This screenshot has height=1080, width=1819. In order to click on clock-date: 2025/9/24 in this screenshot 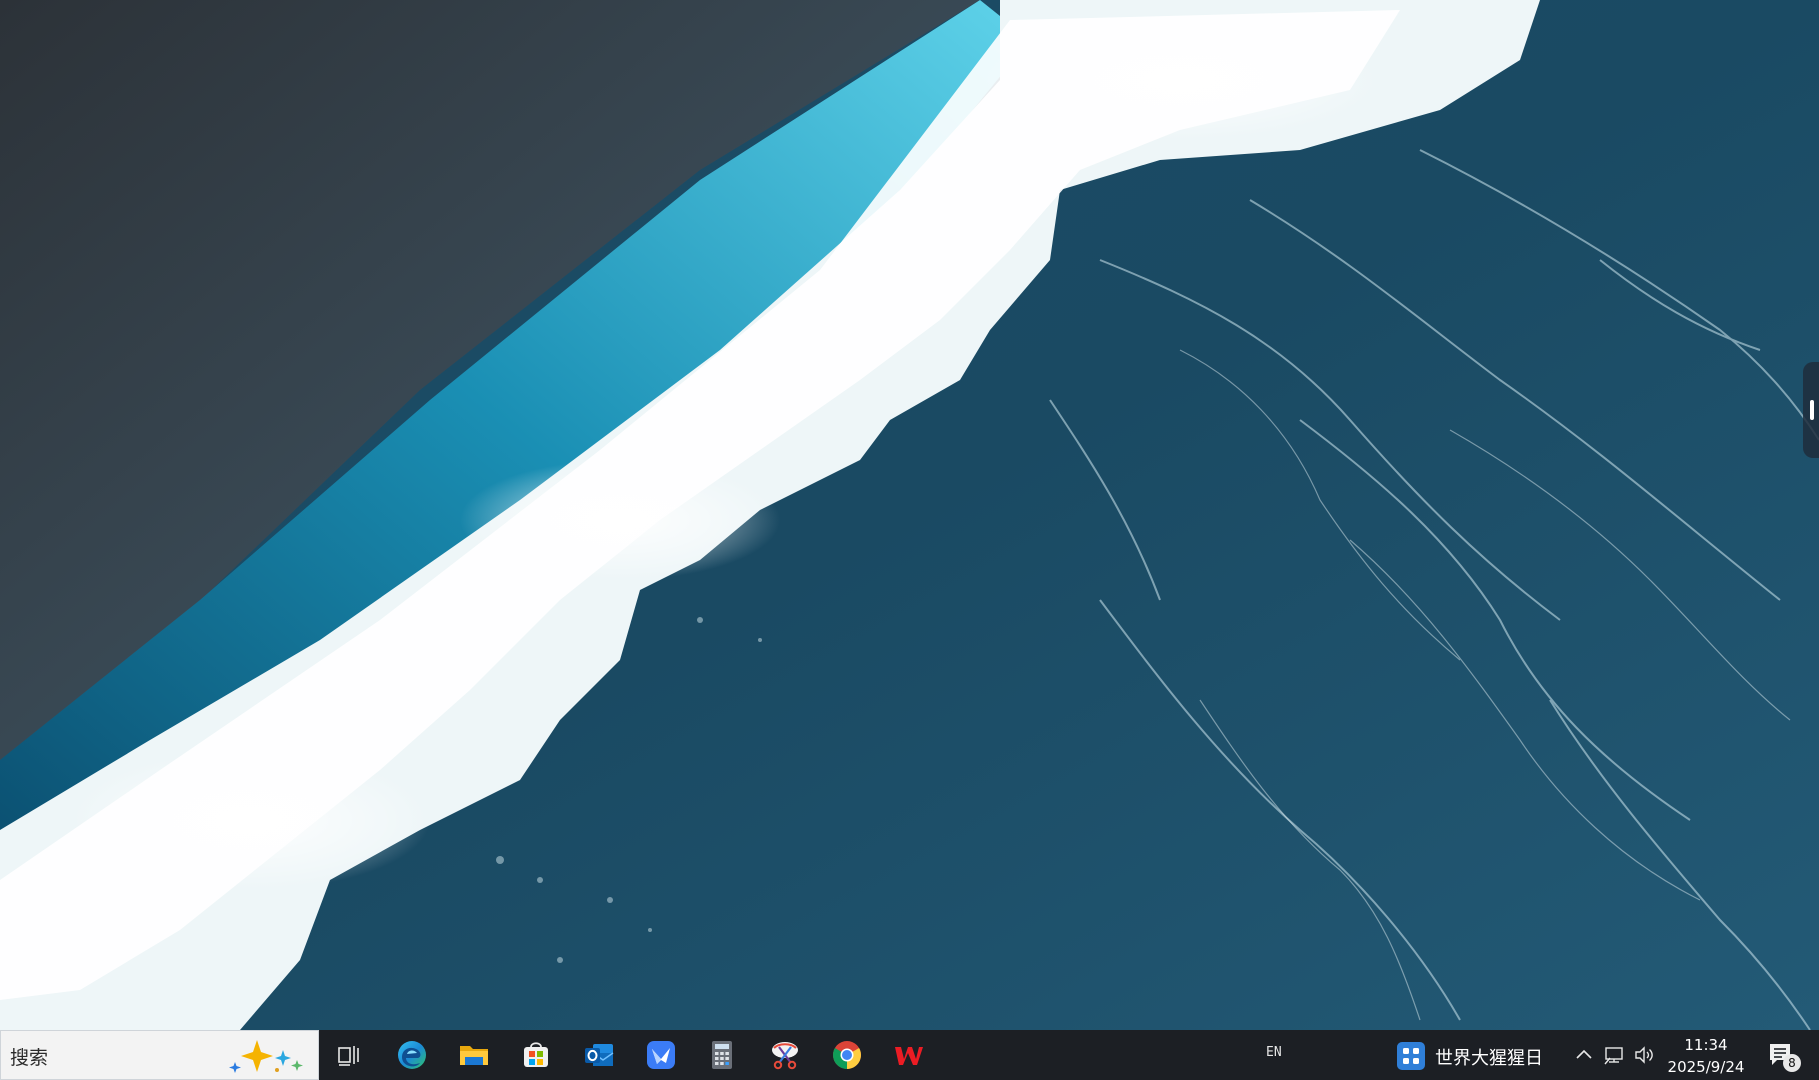, I will do `click(1706, 1067)`.